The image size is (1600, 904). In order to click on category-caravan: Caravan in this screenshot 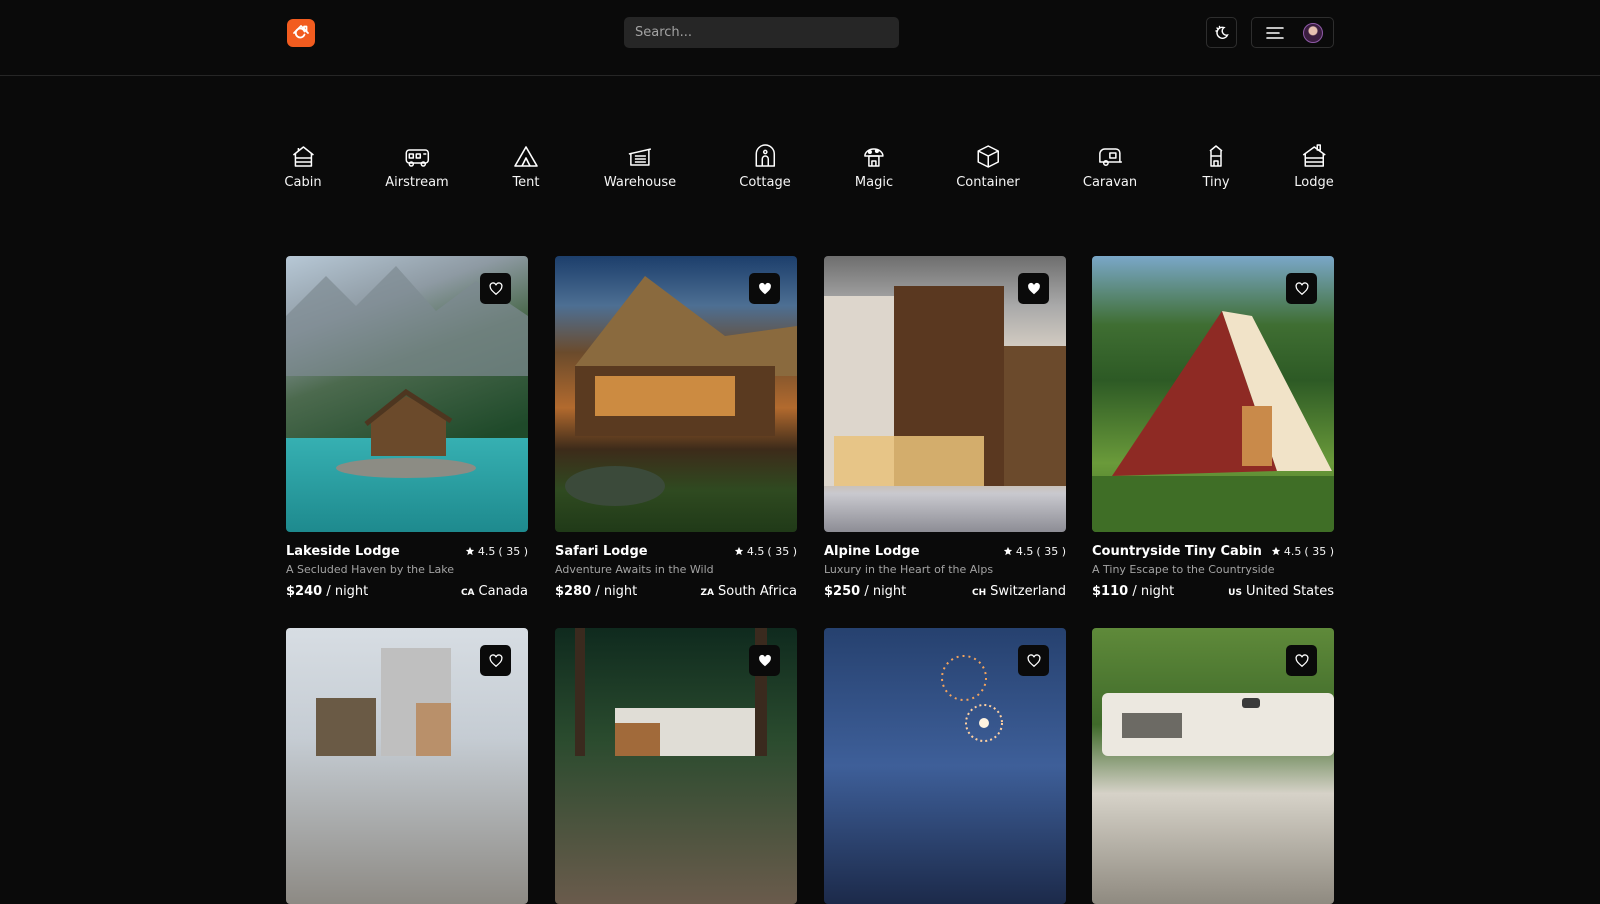, I will do `click(1110, 166)`.